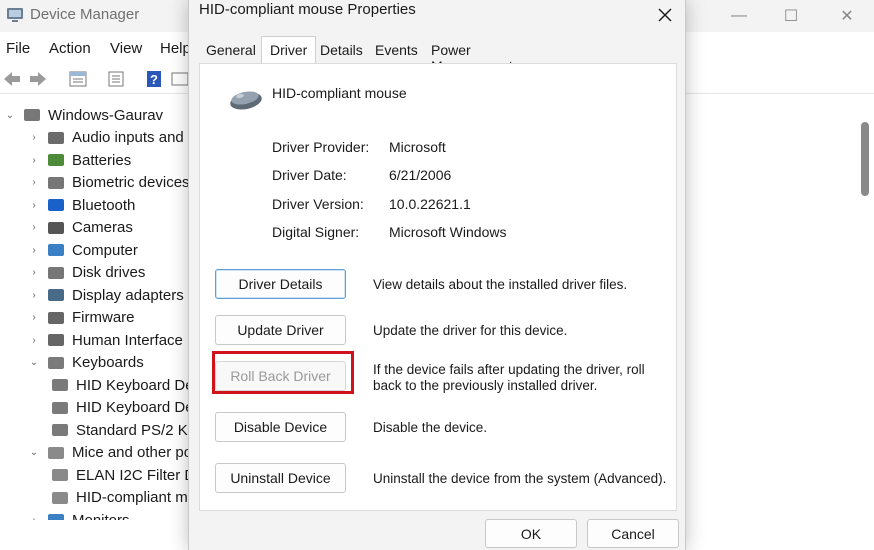  Describe the element at coordinates (70, 48) in the screenshot. I see `menu-action: Action` at that location.